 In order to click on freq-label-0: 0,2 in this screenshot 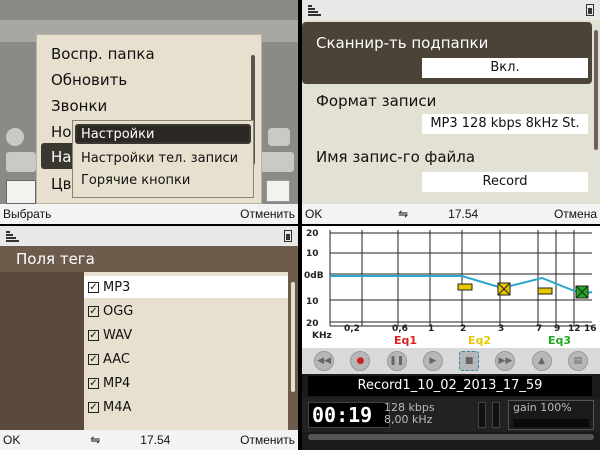, I will do `click(352, 329)`.